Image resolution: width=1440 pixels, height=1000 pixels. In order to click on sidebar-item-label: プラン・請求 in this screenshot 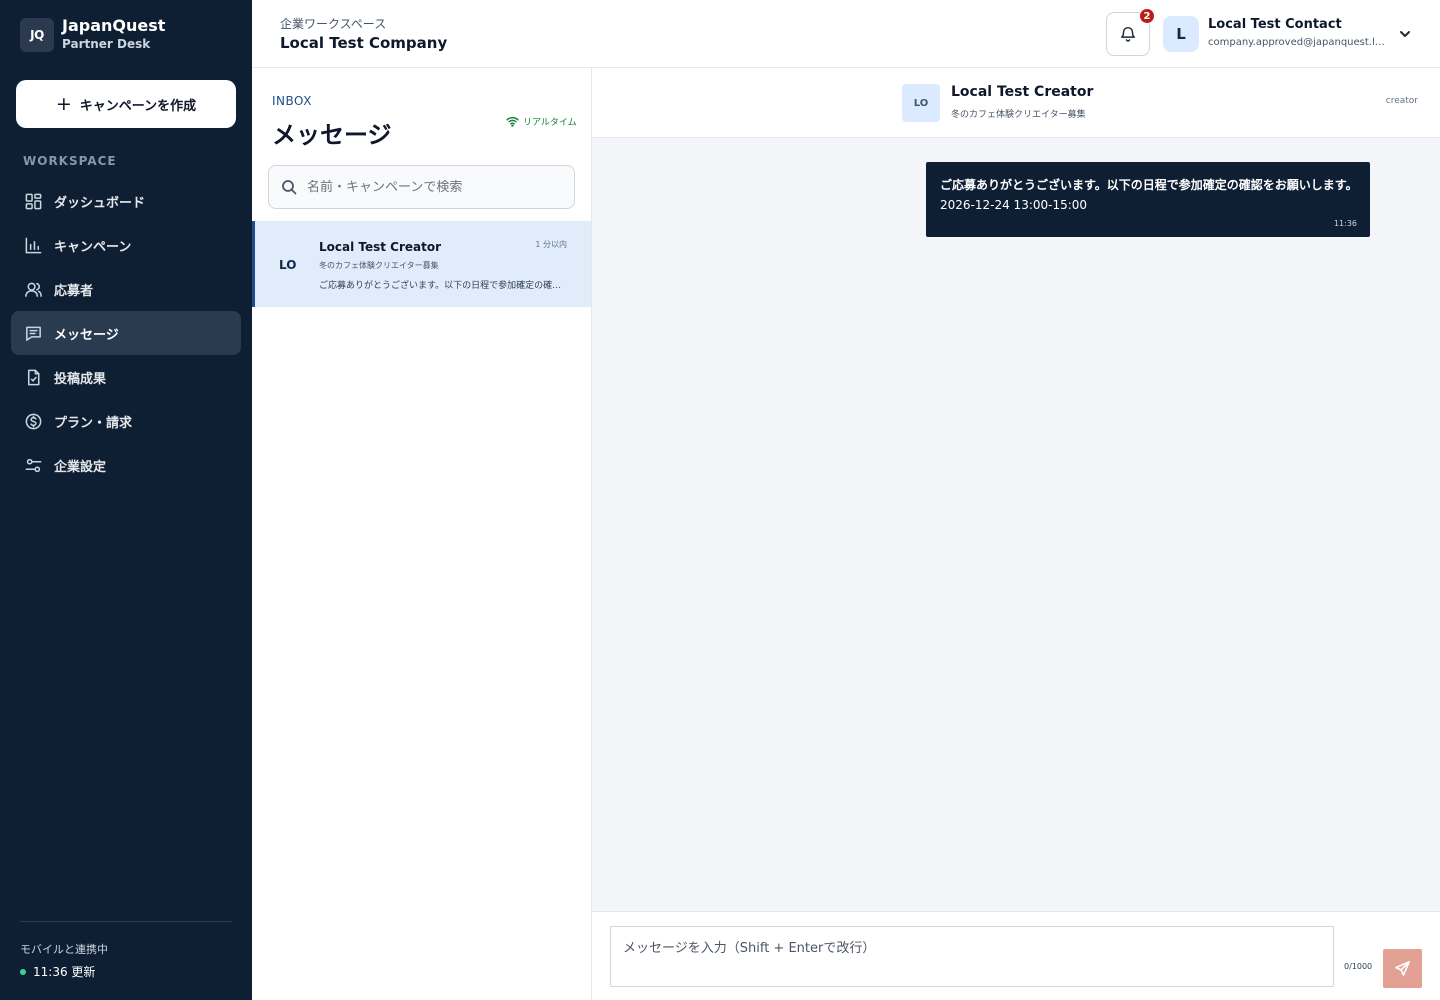, I will do `click(93, 423)`.